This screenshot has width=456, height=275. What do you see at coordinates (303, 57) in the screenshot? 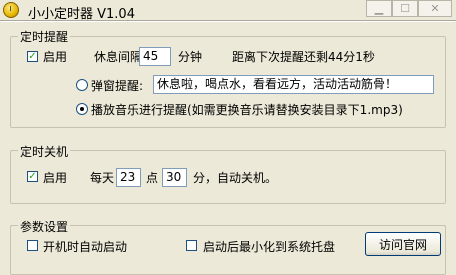
I see `countdown-text: 距离下次提醒还剩44分1秒` at bounding box center [303, 57].